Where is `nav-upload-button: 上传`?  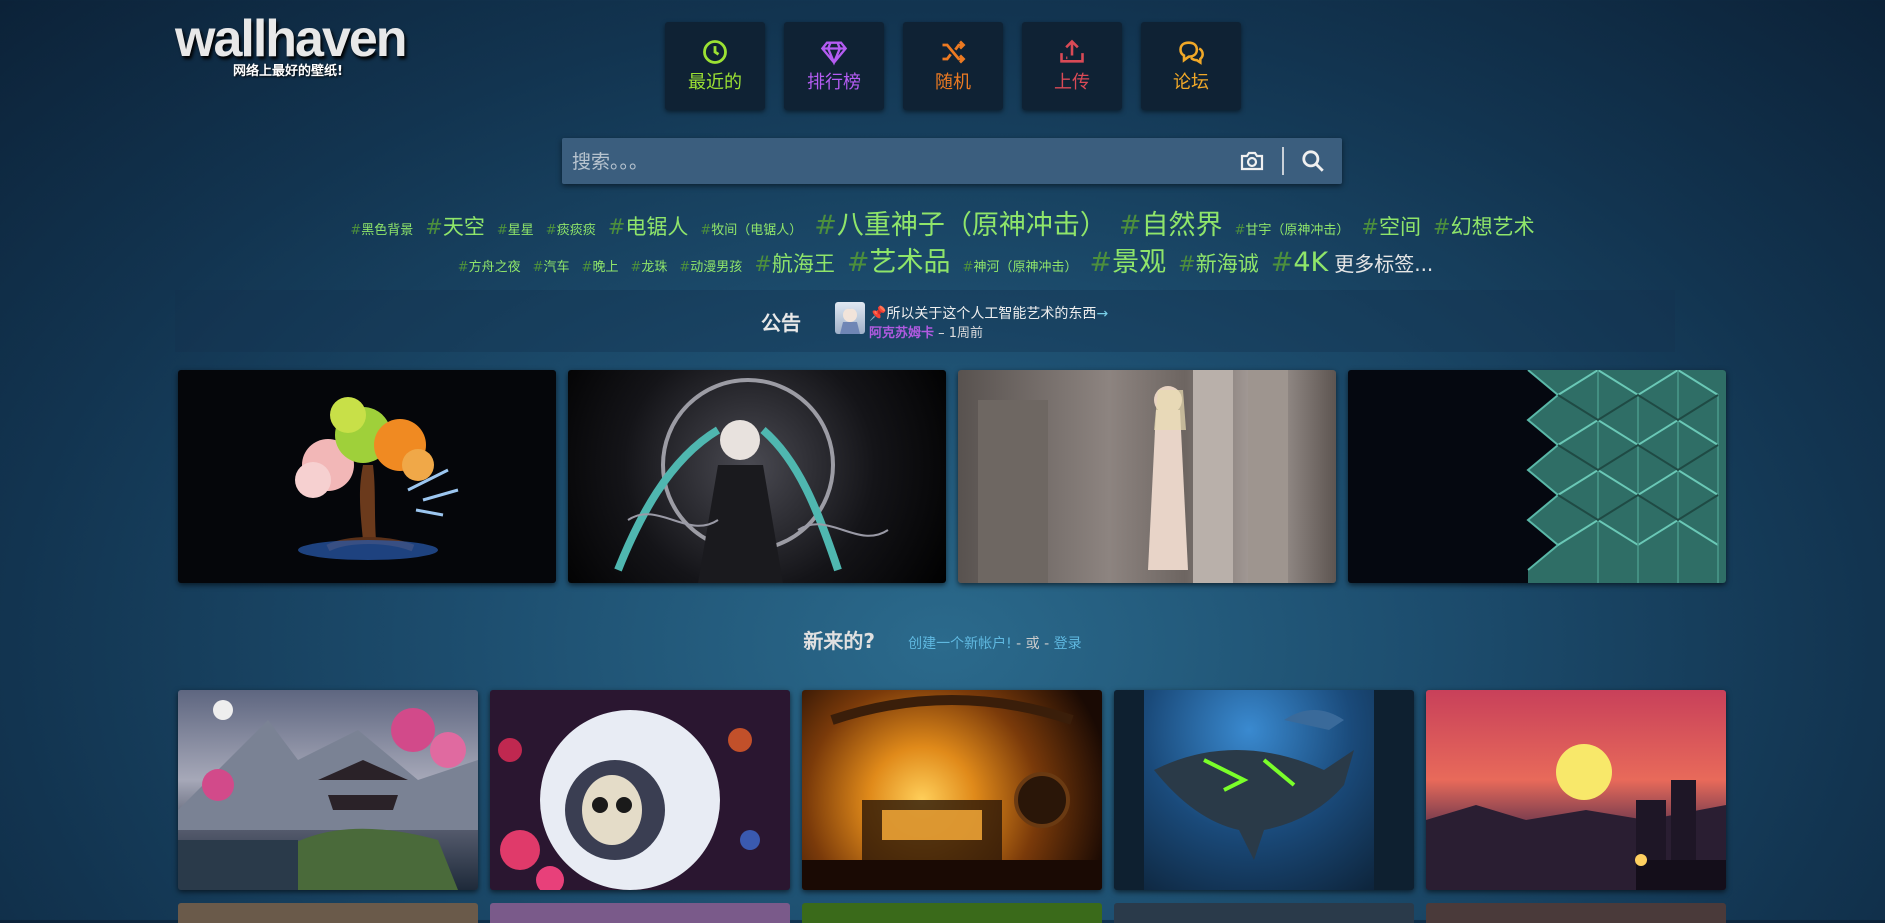 nav-upload-button: 上传 is located at coordinates (1072, 66).